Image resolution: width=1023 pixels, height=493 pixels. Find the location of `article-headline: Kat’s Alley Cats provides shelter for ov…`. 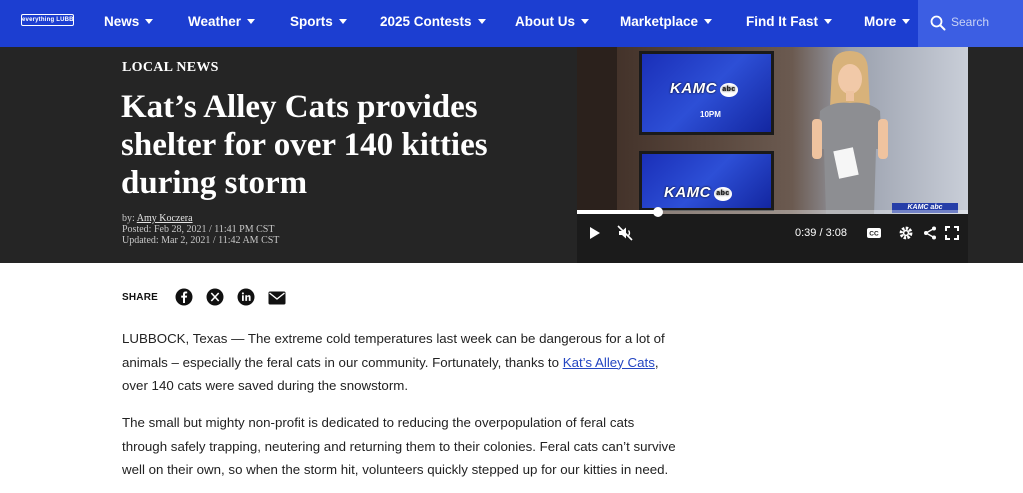

article-headline: Kat’s Alley Cats provides shelter for ov… is located at coordinates (304, 145).